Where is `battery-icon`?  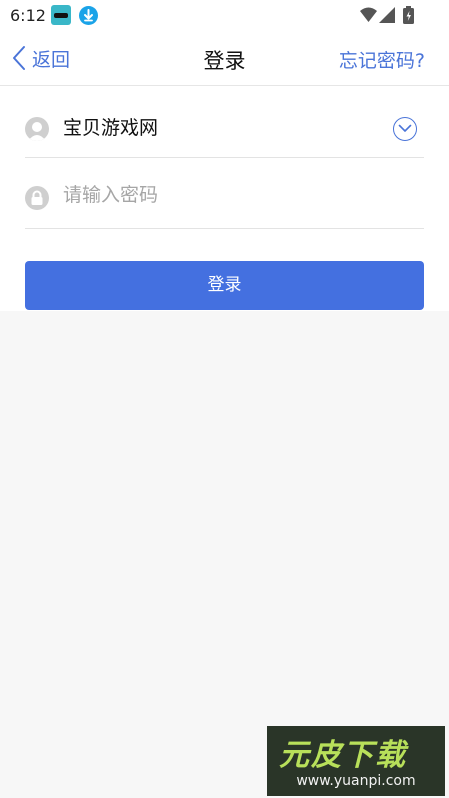 battery-icon is located at coordinates (408, 17).